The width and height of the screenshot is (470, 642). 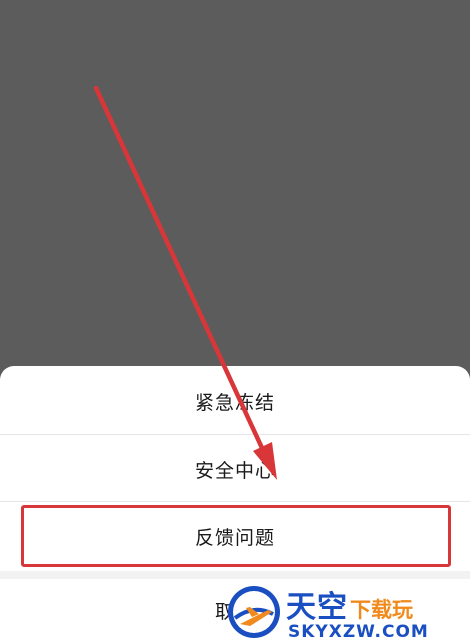 What do you see at coordinates (381, 610) in the screenshot?
I see `watermark-sub-text: 下载玩` at bounding box center [381, 610].